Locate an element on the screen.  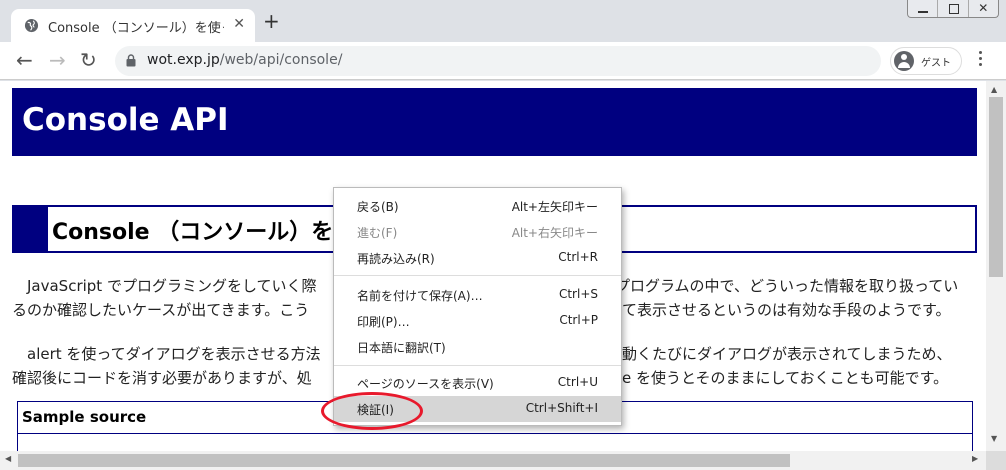
menu-item-label: 戻る(B) is located at coordinates (378, 207).